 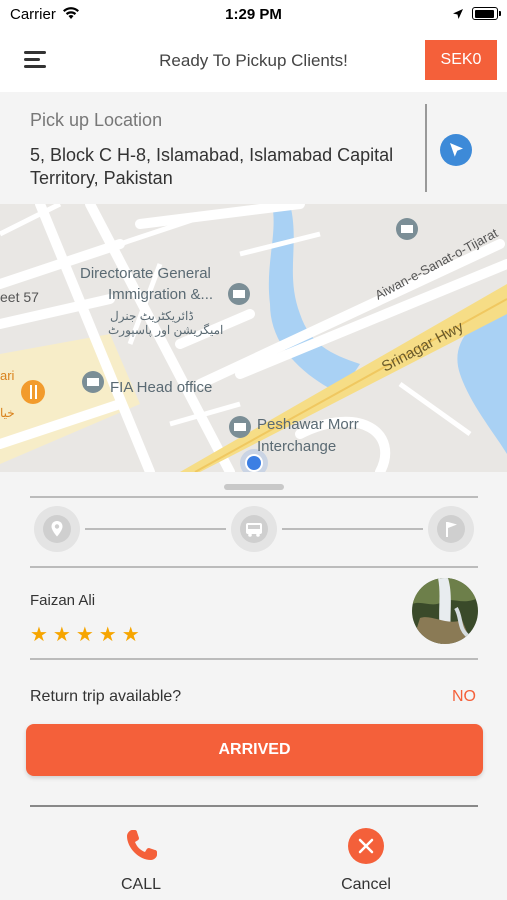 What do you see at coordinates (464, 697) in the screenshot?
I see `return-trip-toggle: NO` at bounding box center [464, 697].